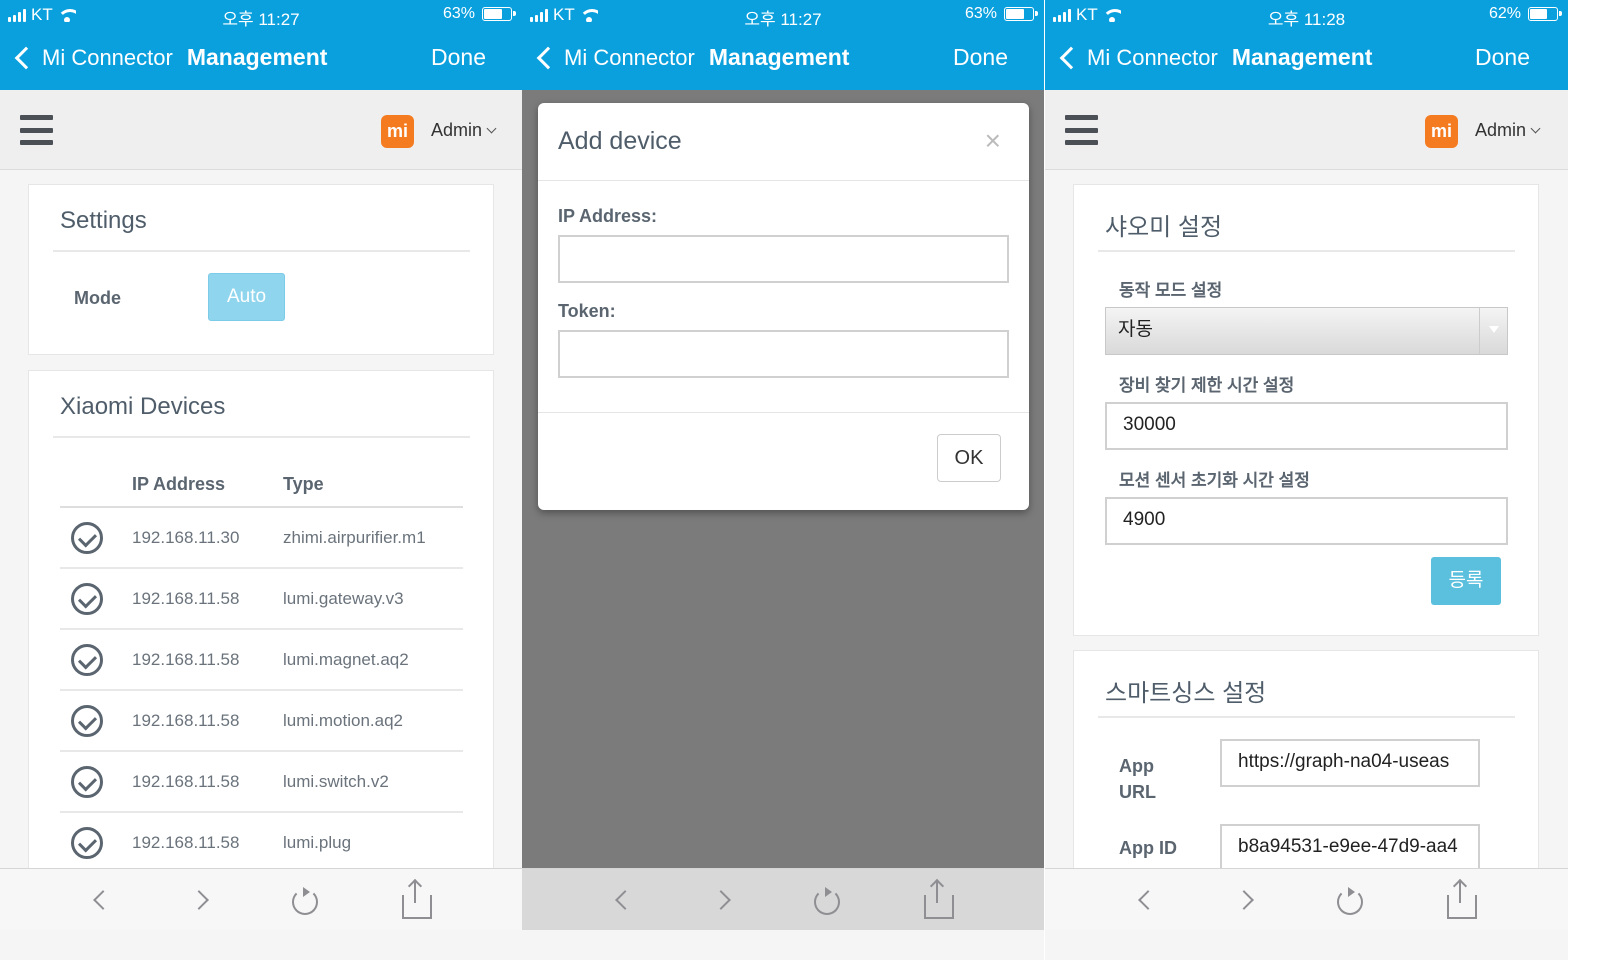  Describe the element at coordinates (783, 354) in the screenshot. I see `token-input` at that location.